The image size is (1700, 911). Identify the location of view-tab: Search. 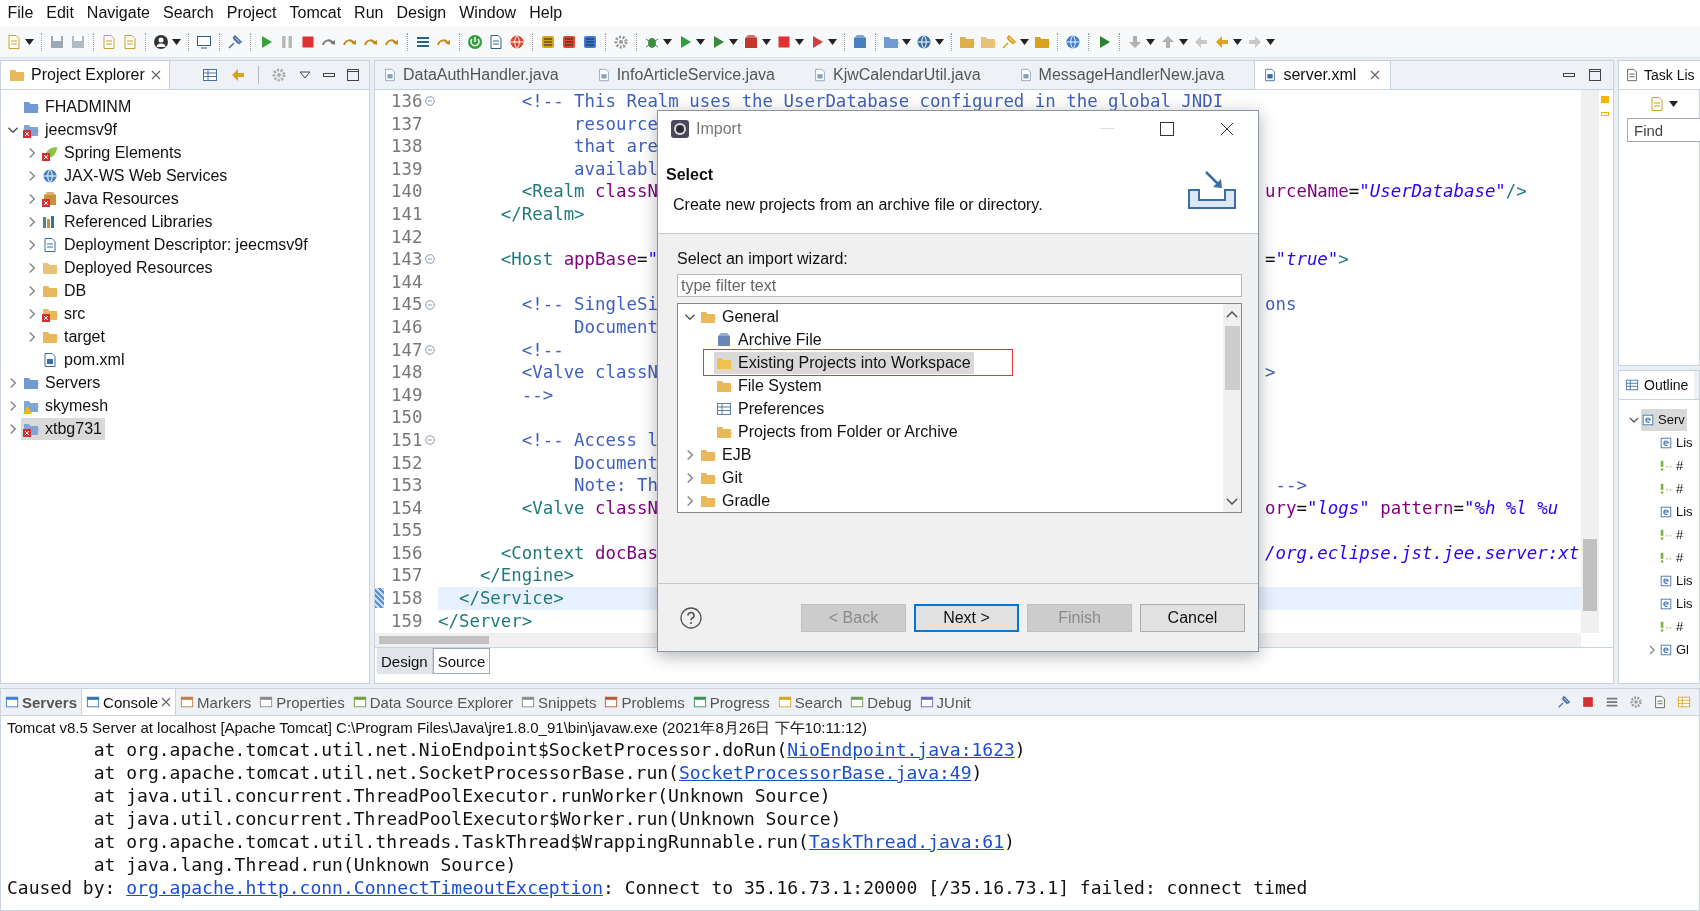
(810, 702).